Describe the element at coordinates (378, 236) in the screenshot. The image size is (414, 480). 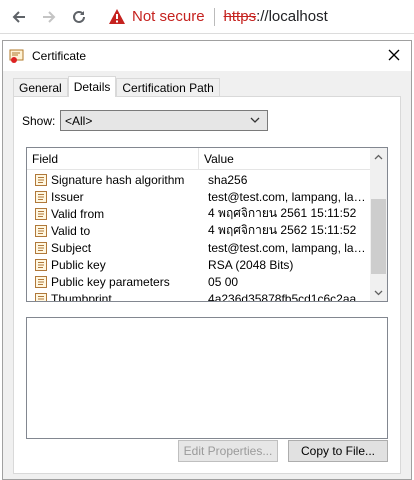
I see `scrollbar-thumb` at that location.